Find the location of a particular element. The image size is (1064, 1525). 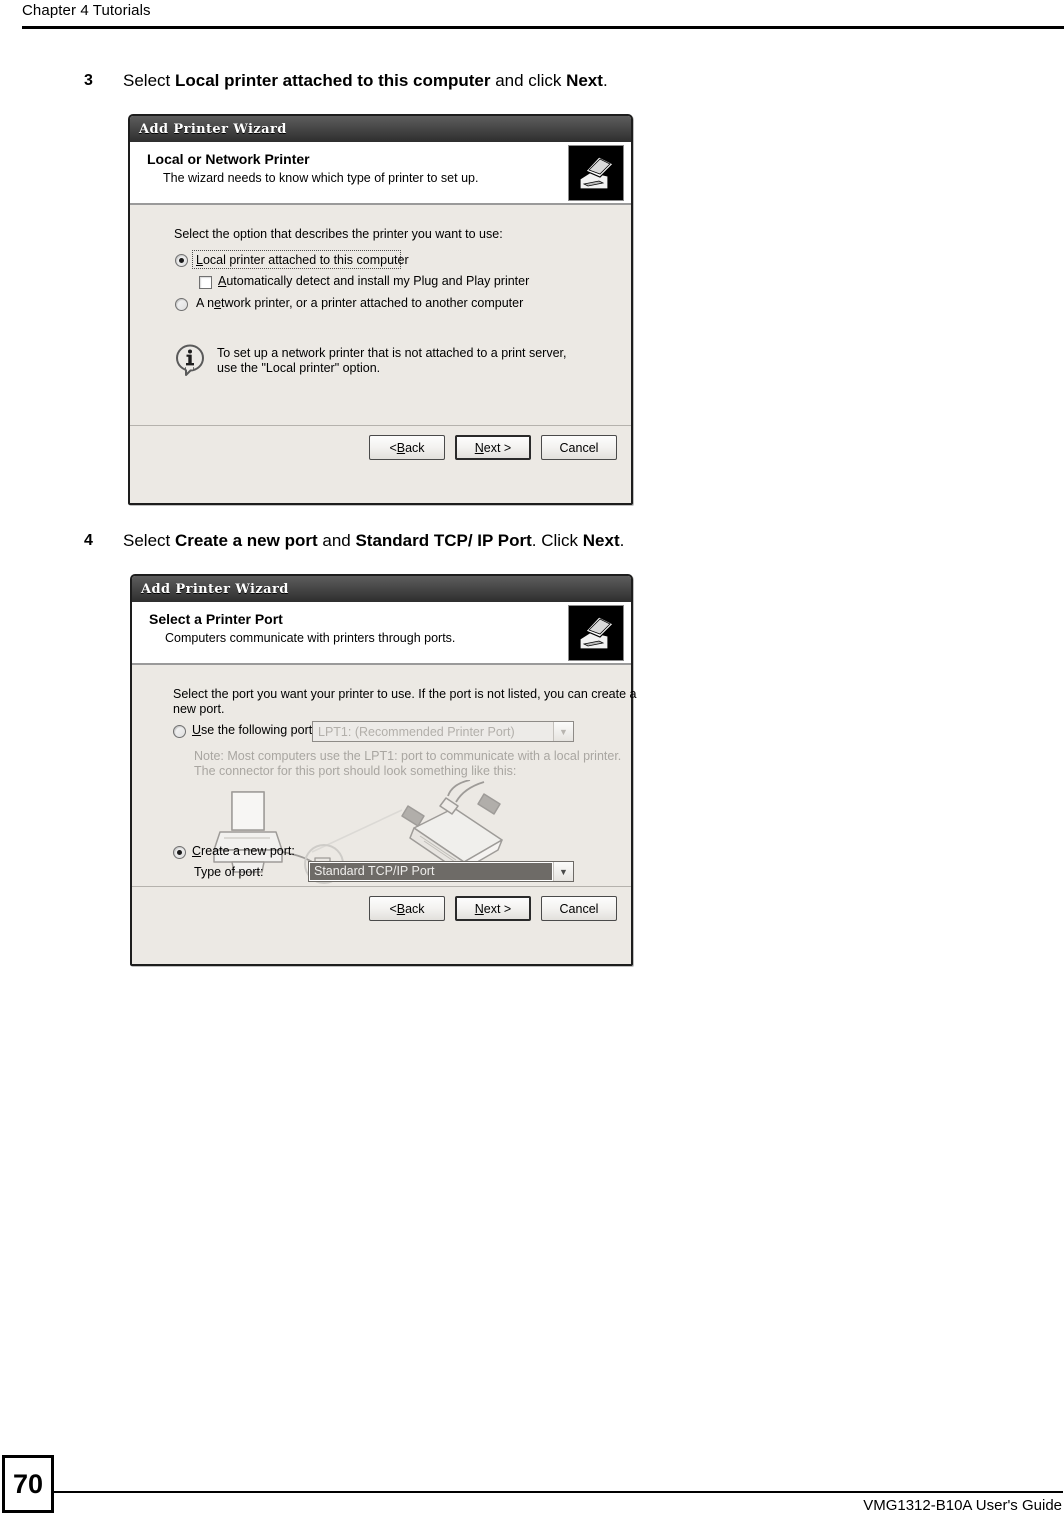

step-3-seg-2: and click is located at coordinates (528, 80).